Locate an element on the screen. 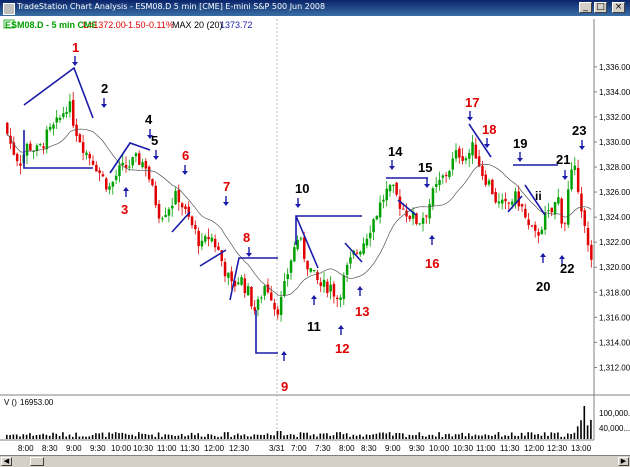  header-last: L=1372.00 is located at coordinates (104, 25).